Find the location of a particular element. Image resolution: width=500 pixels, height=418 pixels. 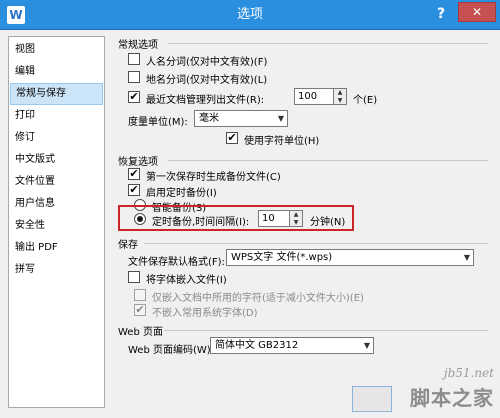

recent-docs-spinner: ▲ ▼ is located at coordinates (340, 96).